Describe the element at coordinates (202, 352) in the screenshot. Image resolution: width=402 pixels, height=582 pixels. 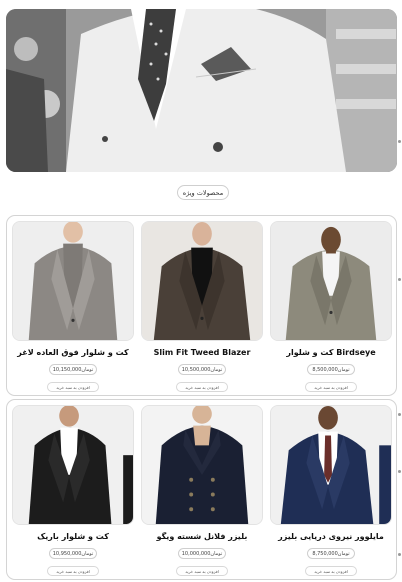
I see `product-name: Slim Fit Tweed Blazer` at that location.